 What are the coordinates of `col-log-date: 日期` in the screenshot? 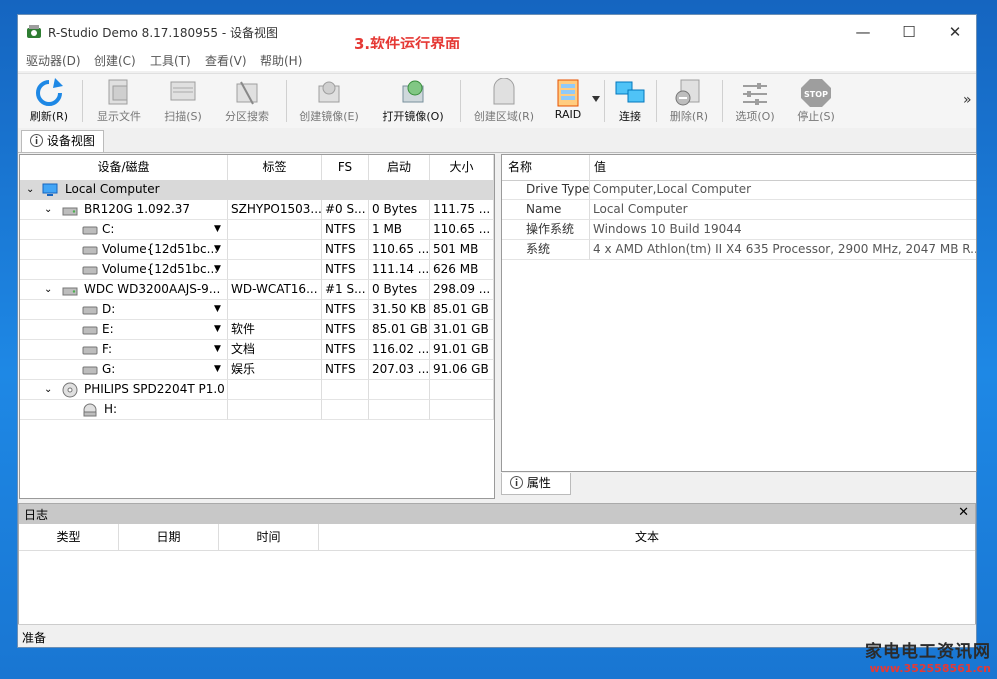 It's located at (169, 537).